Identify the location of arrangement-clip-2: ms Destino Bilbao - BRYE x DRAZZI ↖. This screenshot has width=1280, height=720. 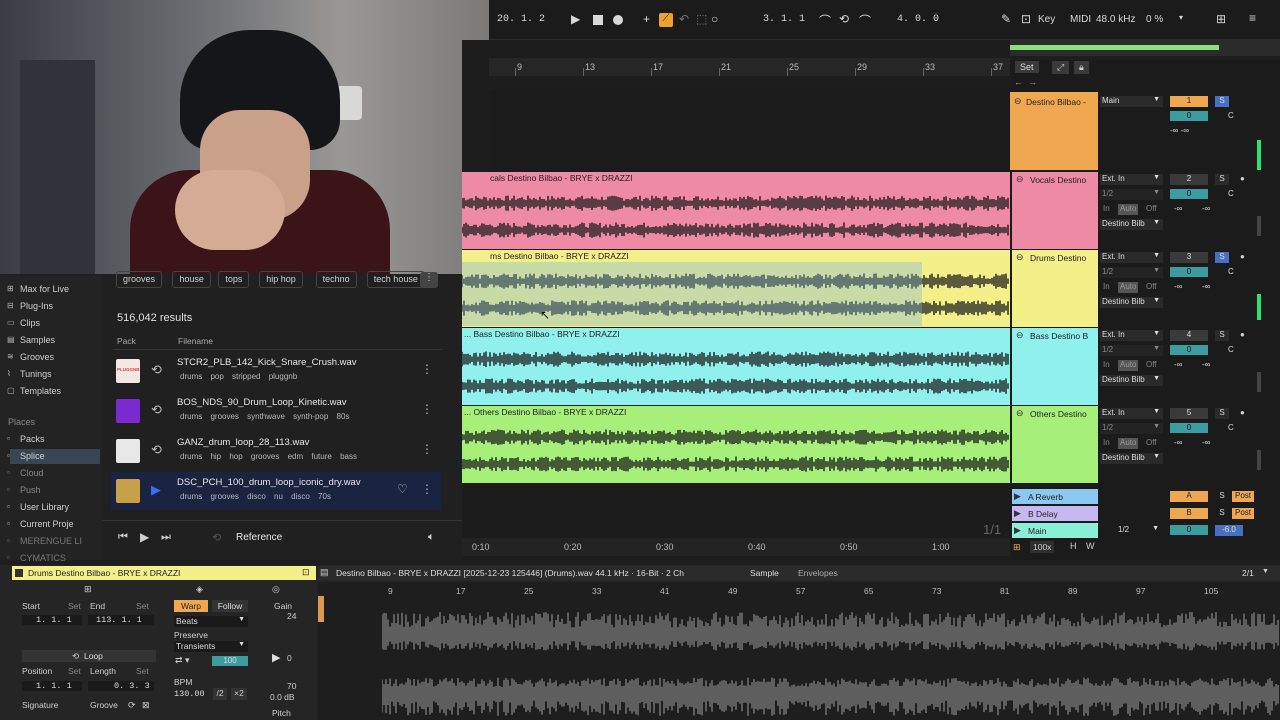
(736, 288).